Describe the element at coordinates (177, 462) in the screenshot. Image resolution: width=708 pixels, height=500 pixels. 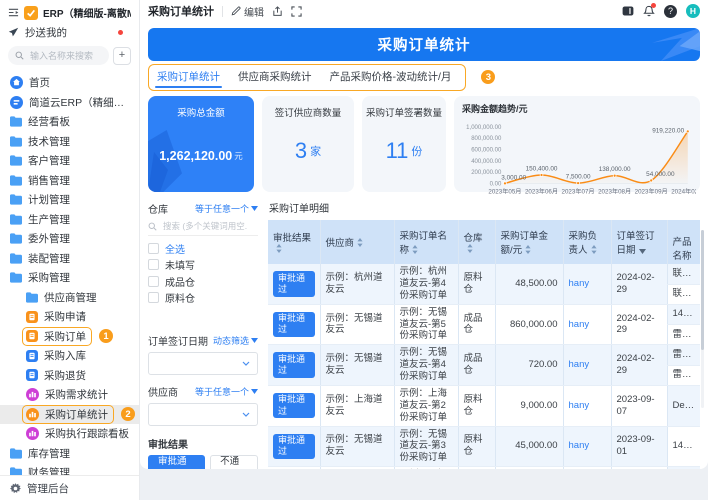
I see `approval-button: 审批通过` at that location.